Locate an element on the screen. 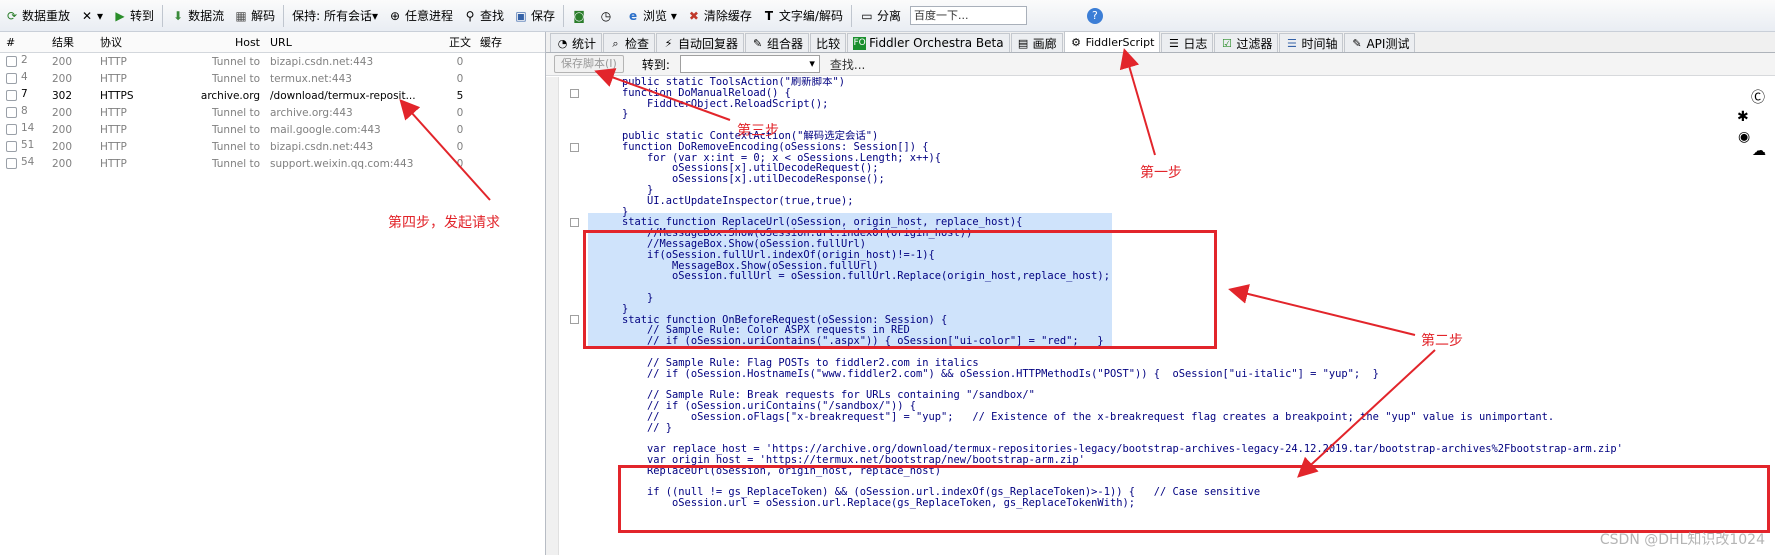  arrow-step1 is located at coordinates (1137, 102).